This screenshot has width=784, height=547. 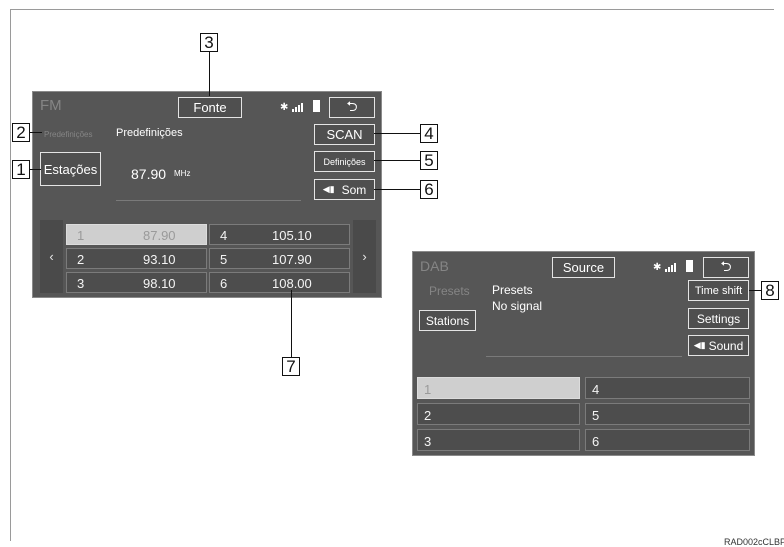 I want to click on source-button: Source, so click(x=583, y=267).